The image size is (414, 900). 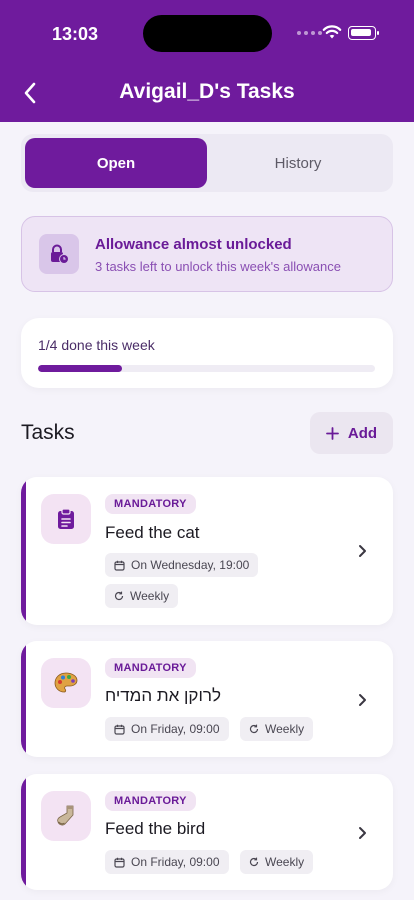 What do you see at coordinates (207, 91) in the screenshot?
I see `page-title: Avigail_D's Tasks` at bounding box center [207, 91].